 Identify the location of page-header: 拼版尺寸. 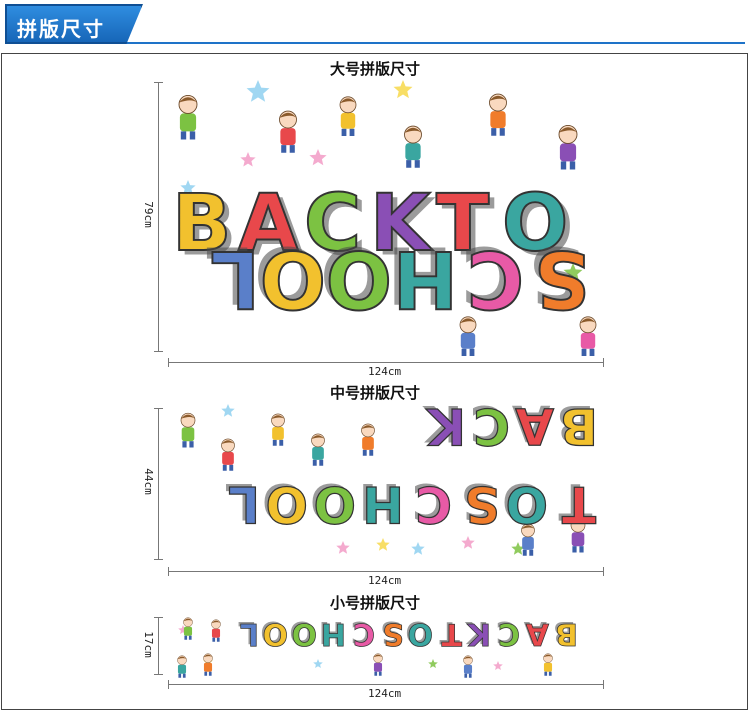
(375, 25).